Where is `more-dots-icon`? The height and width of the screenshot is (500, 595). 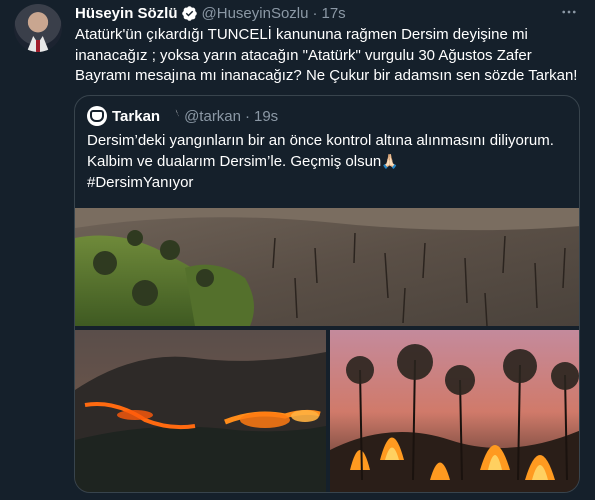
more-dots-icon is located at coordinates (569, 12).